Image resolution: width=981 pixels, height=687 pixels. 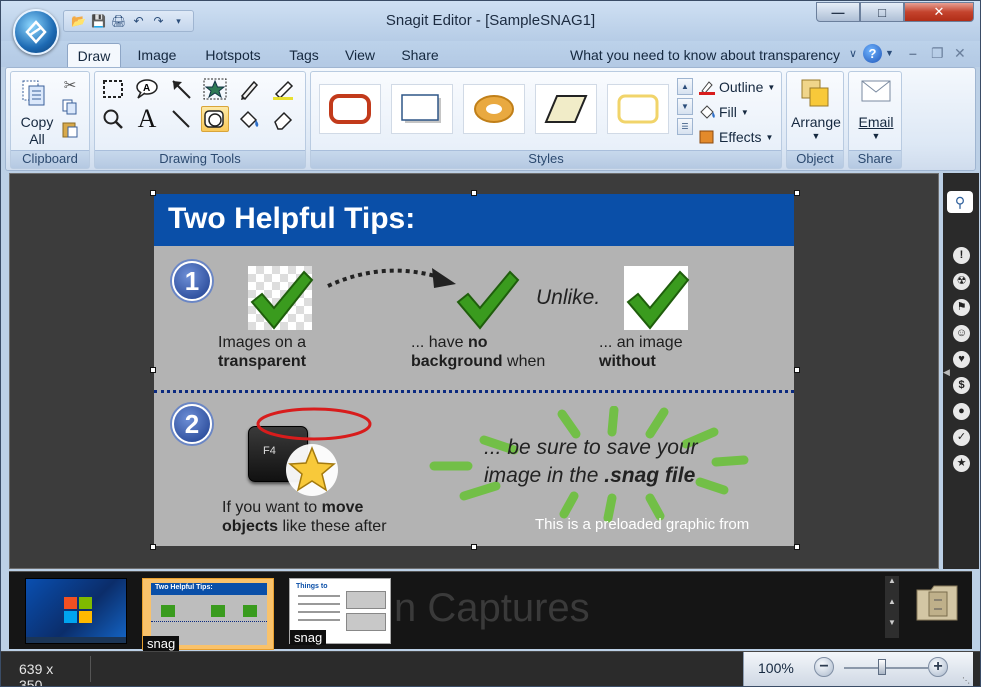 I want to click on shape-tool-icon, so click(x=215, y=119).